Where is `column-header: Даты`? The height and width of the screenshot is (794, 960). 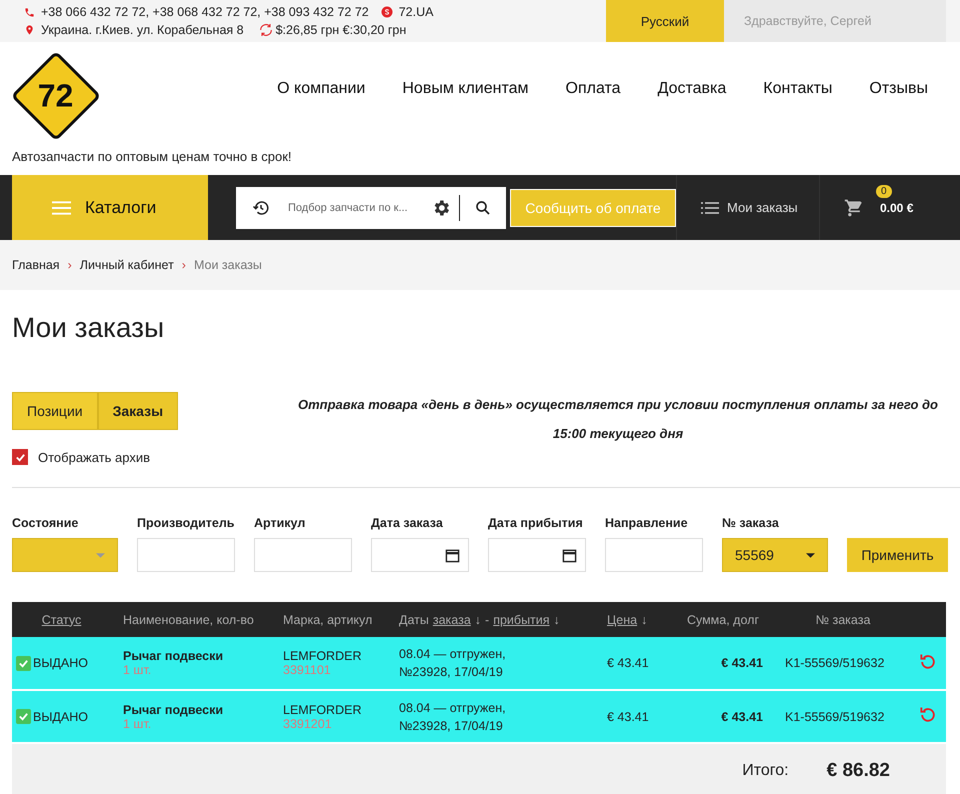 column-header: Даты is located at coordinates (414, 619).